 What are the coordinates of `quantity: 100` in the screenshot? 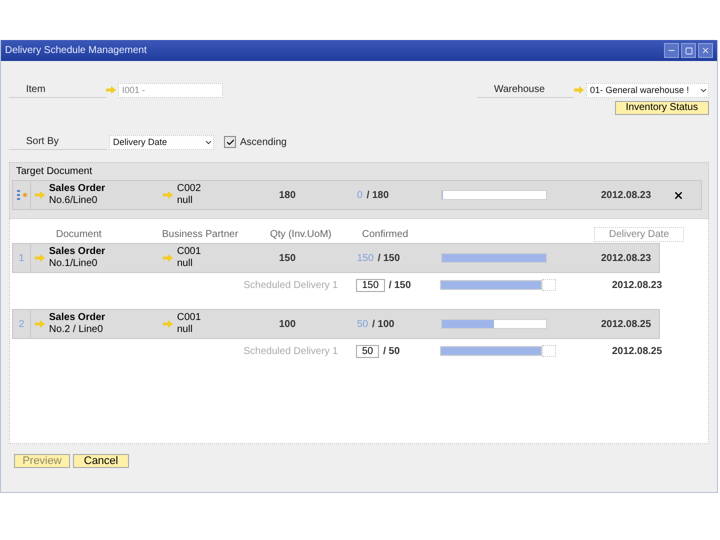 It's located at (287, 324).